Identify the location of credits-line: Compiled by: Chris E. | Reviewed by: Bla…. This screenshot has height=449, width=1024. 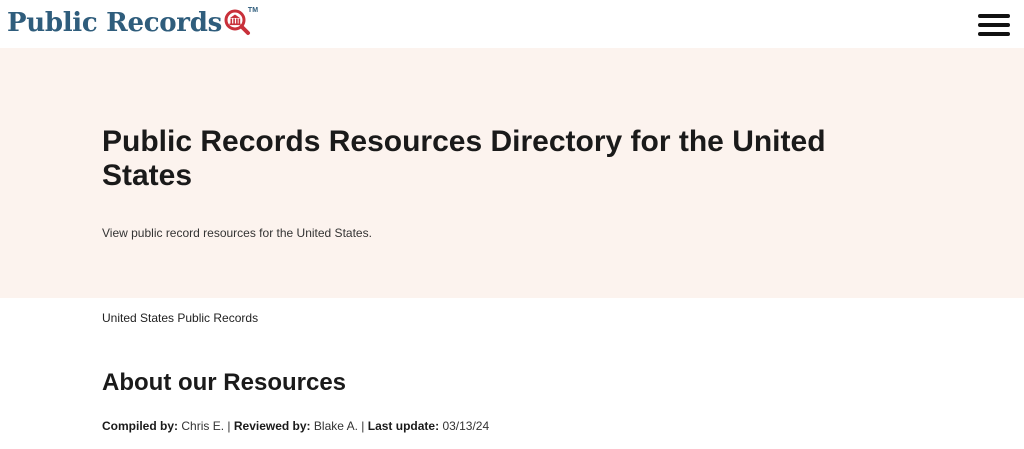
(295, 426).